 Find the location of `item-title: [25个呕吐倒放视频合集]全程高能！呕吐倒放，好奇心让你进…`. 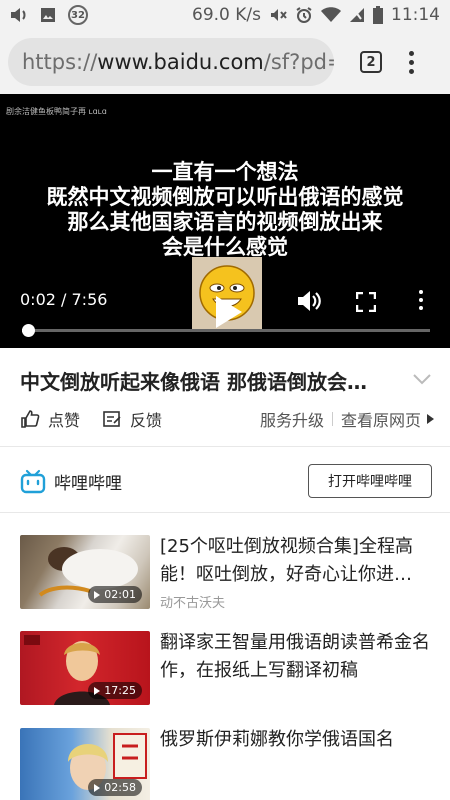

item-title: [25个呕吐倒放视频合集]全程高能！呕吐倒放，好奇心让你进… is located at coordinates (286, 560).